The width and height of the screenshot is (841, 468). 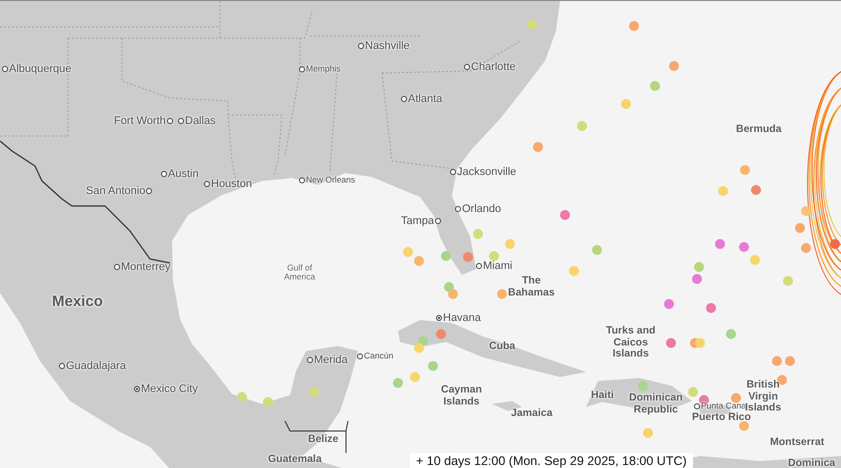 What do you see at coordinates (425, 99) in the screenshot?
I see `city-label: Atlanta` at bounding box center [425, 99].